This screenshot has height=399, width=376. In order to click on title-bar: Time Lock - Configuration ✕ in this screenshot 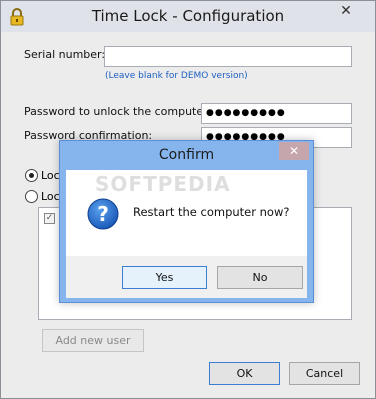, I will do `click(188, 16)`.